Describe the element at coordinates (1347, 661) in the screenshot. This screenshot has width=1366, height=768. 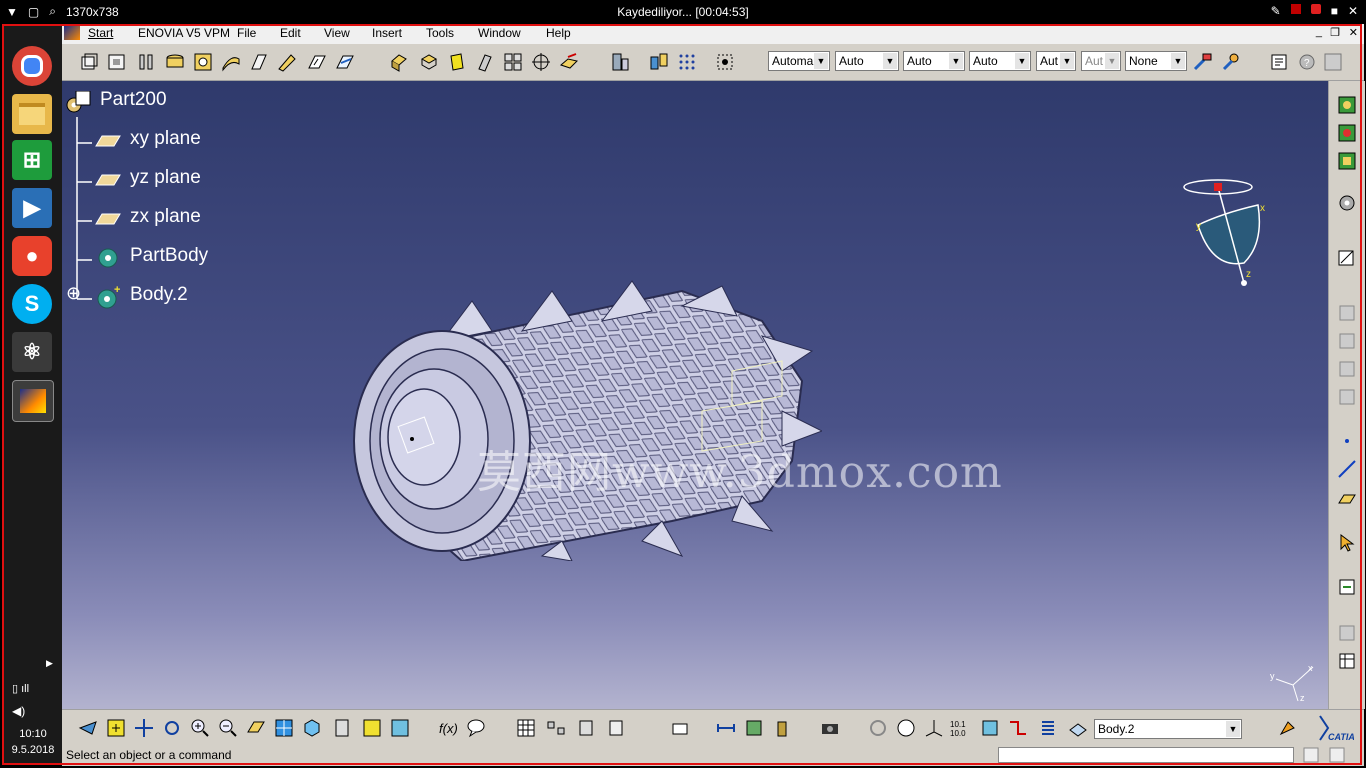
I see `formula-table-icon` at that location.